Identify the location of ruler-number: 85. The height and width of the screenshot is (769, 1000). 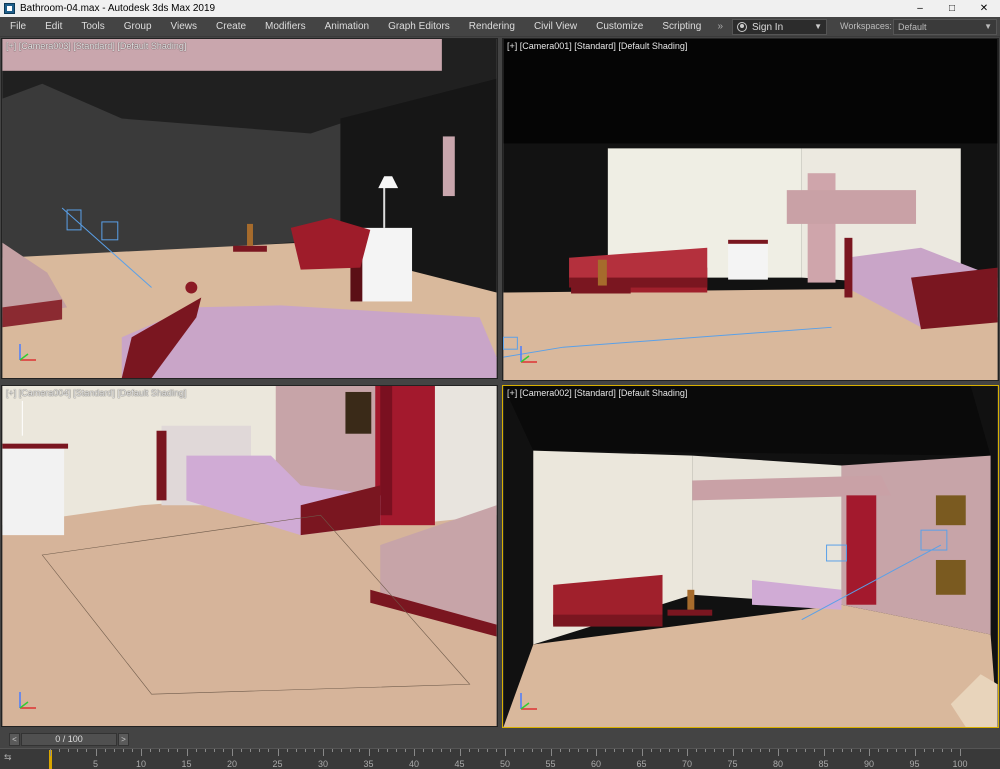
(823, 764).